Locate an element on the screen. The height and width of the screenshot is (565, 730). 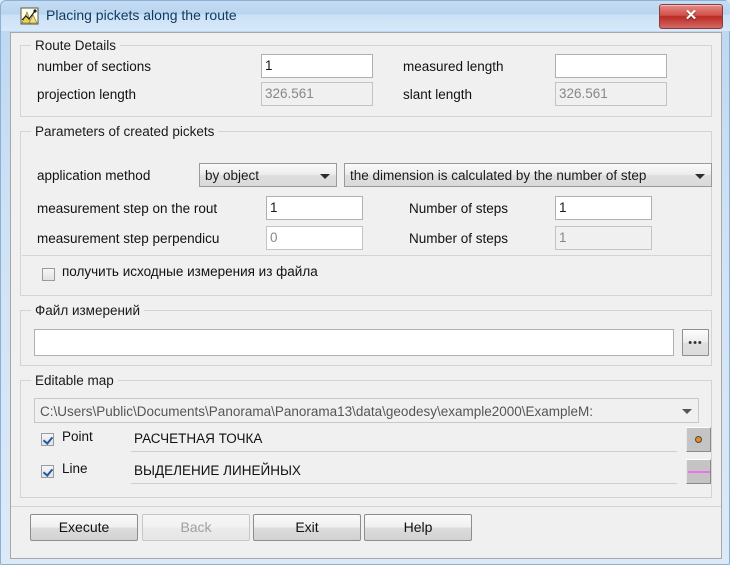
measurement-file-group-label: Файл измерений is located at coordinates (88, 310).